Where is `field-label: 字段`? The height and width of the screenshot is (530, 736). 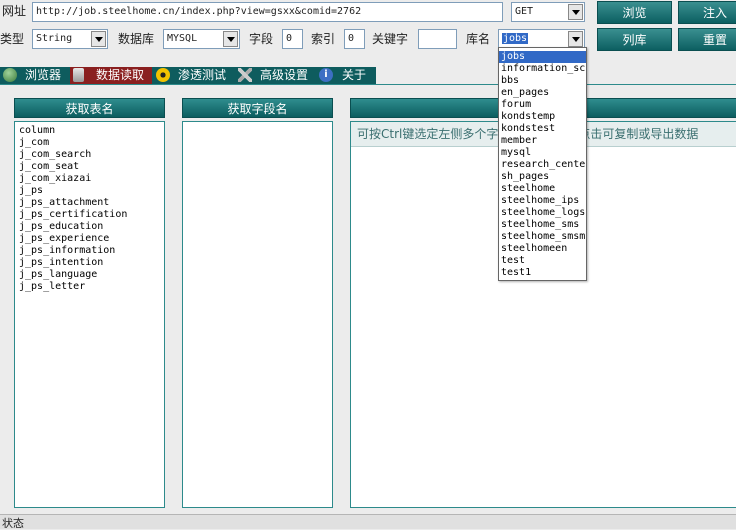
field-label: 字段 is located at coordinates (261, 39).